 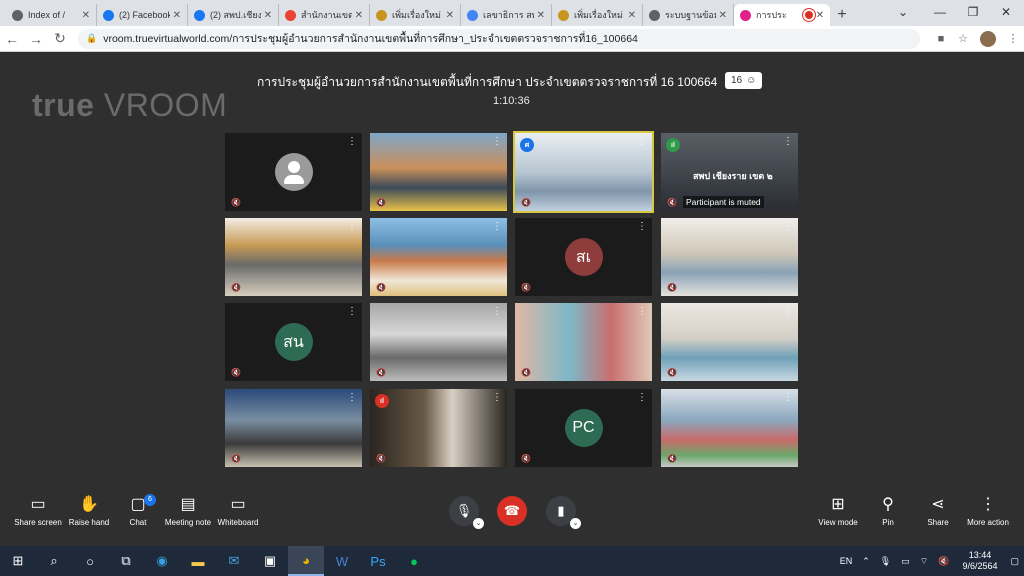 What do you see at coordinates (478, 523) in the screenshot?
I see `mic-options-chevron: ⌄` at bounding box center [478, 523].